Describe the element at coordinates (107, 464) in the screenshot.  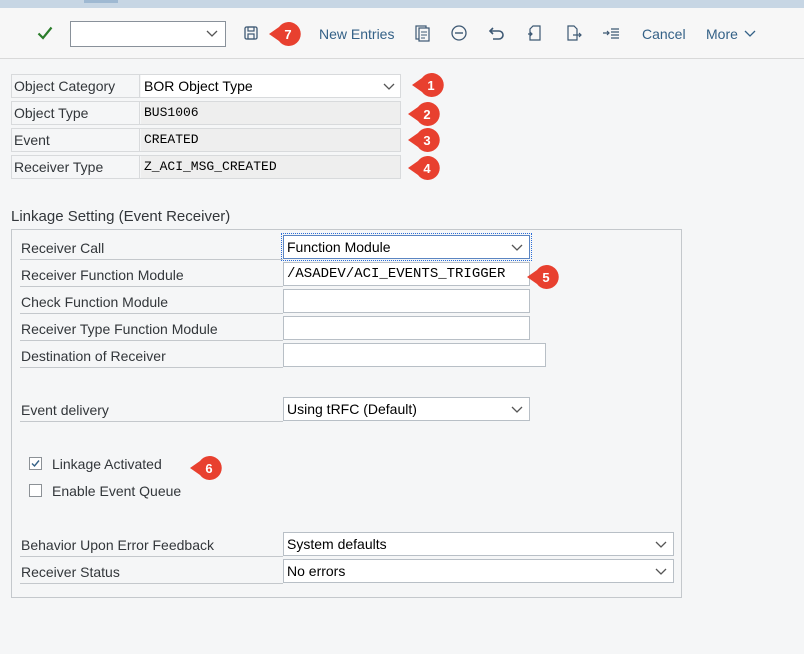
I see `linkage-activated-label: Linkage Activated` at that location.